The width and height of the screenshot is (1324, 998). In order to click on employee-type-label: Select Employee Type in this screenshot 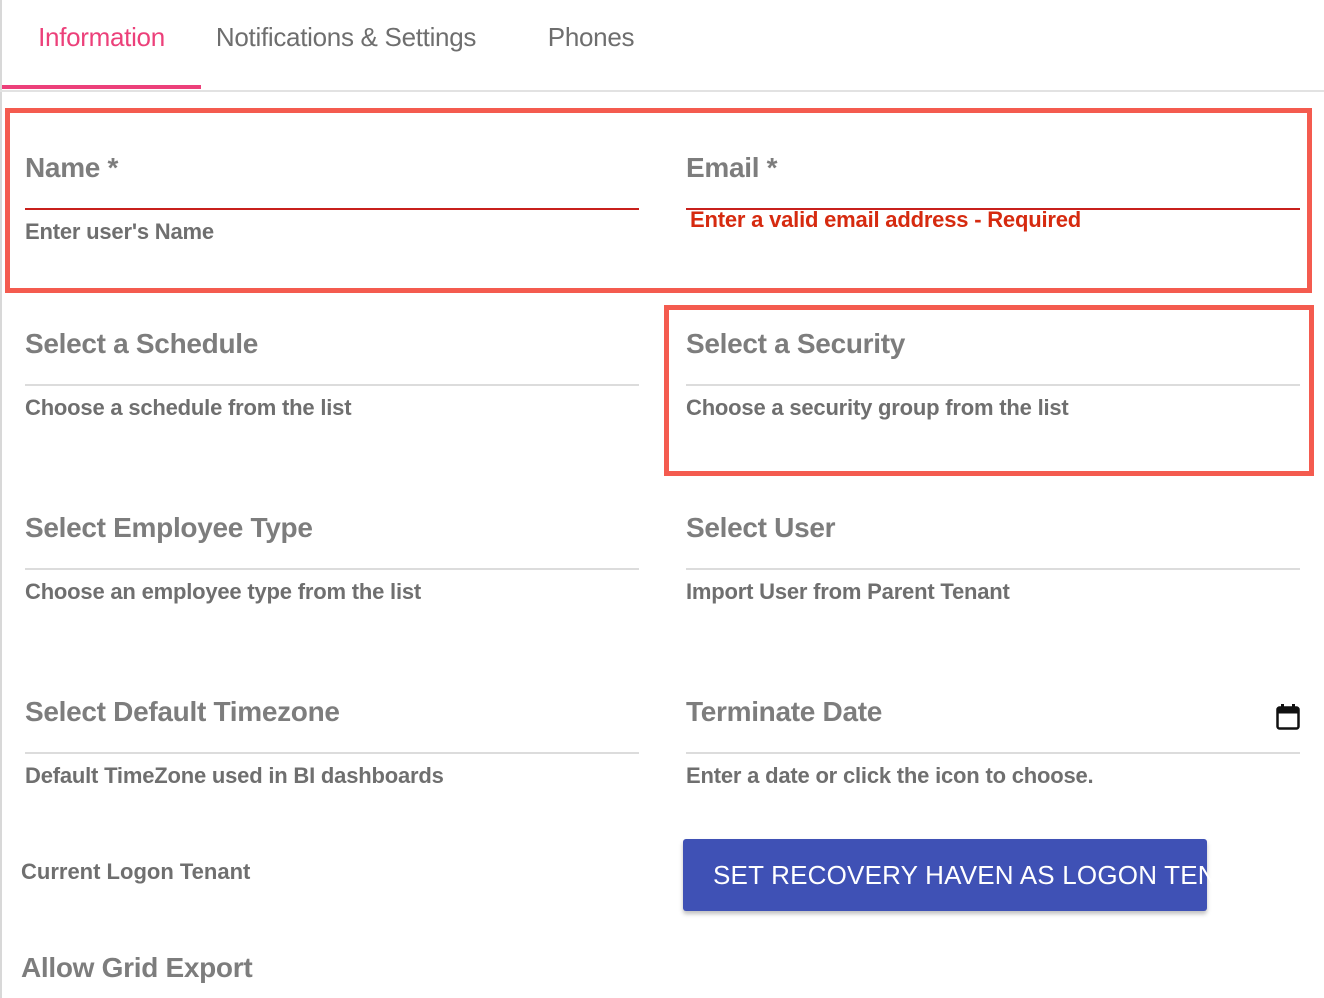, I will do `click(169, 527)`.